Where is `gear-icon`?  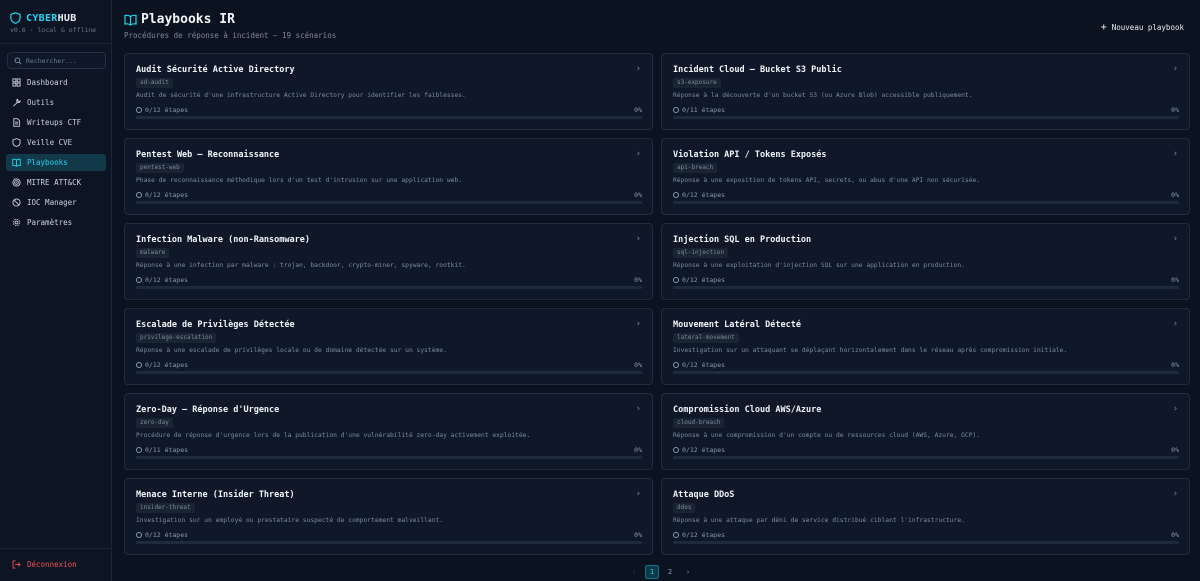 gear-icon is located at coordinates (16, 222).